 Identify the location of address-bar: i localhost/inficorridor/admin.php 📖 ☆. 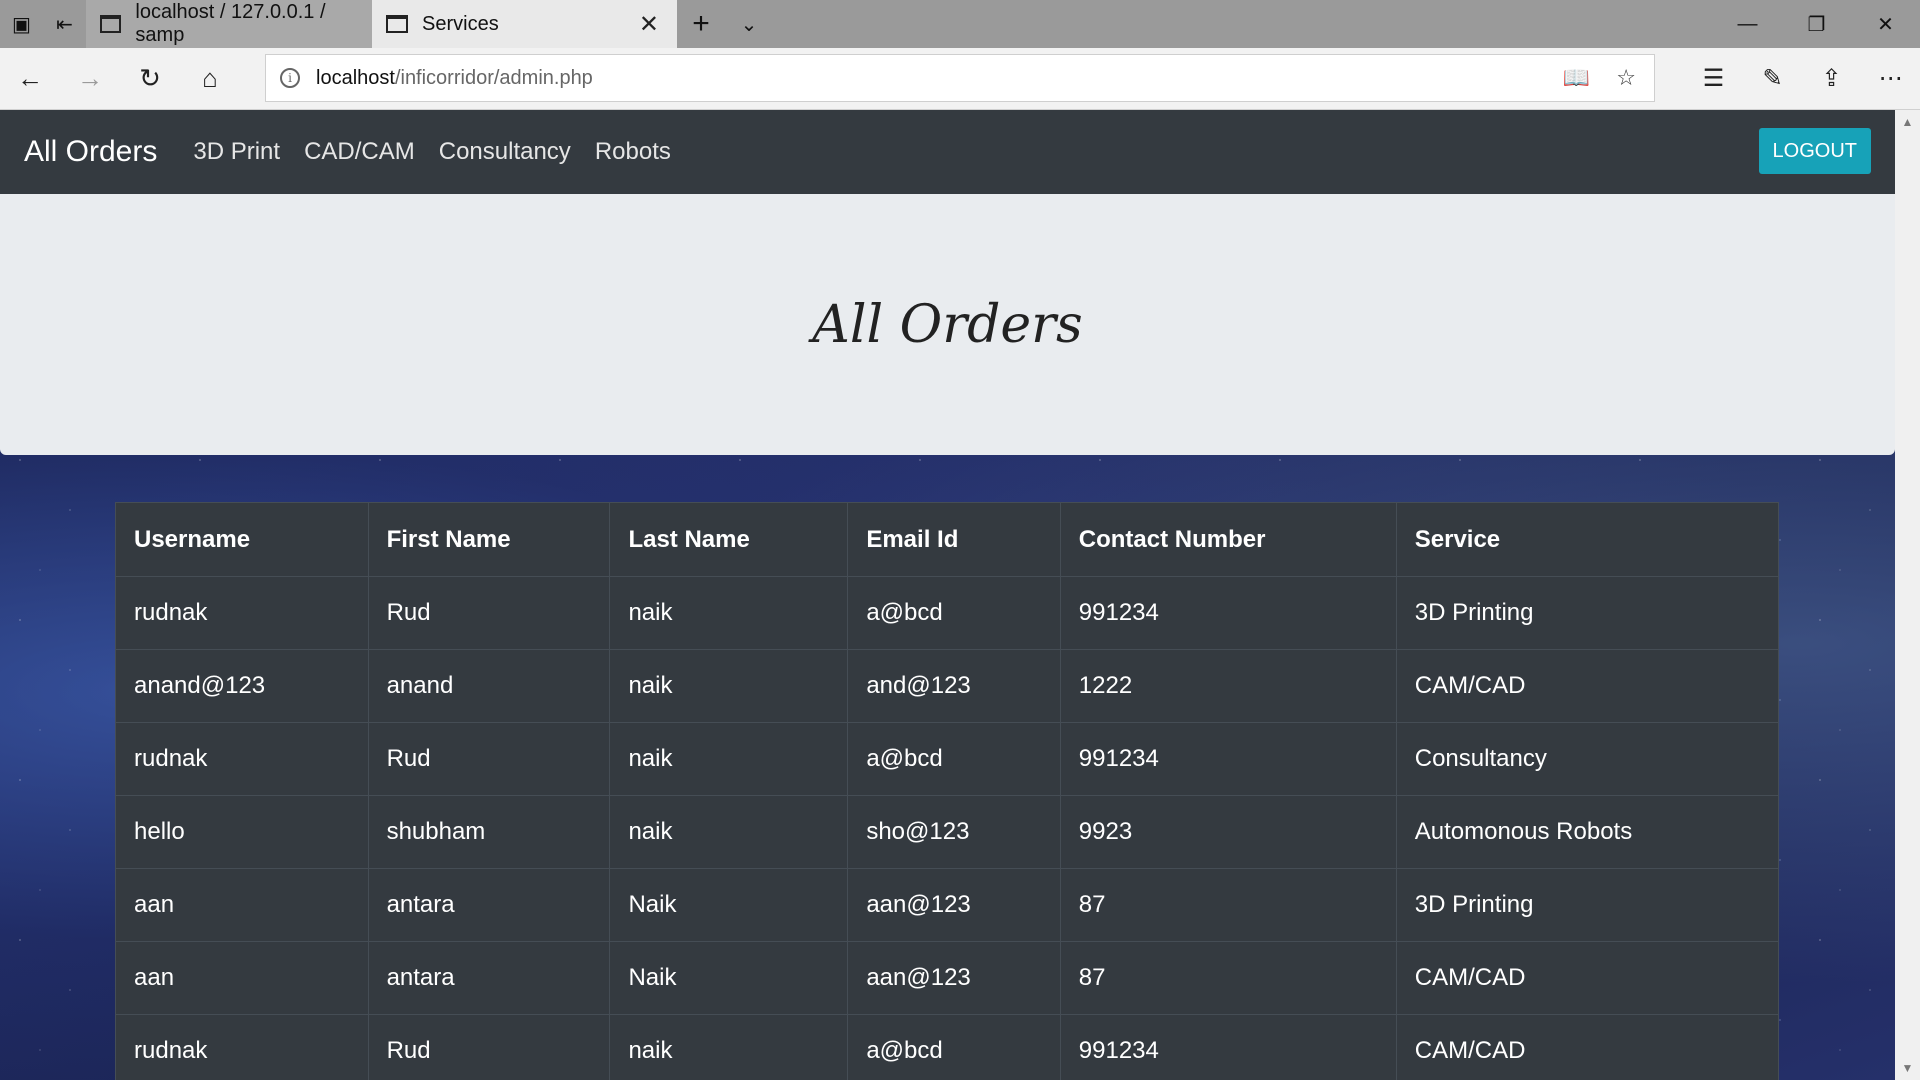
(960, 78).